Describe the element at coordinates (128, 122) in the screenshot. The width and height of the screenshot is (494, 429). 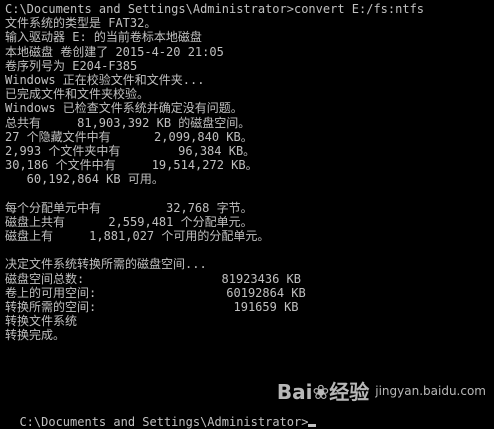
I see `console-line: 总共有 81,903,392 KB 的磁盘空间。` at that location.